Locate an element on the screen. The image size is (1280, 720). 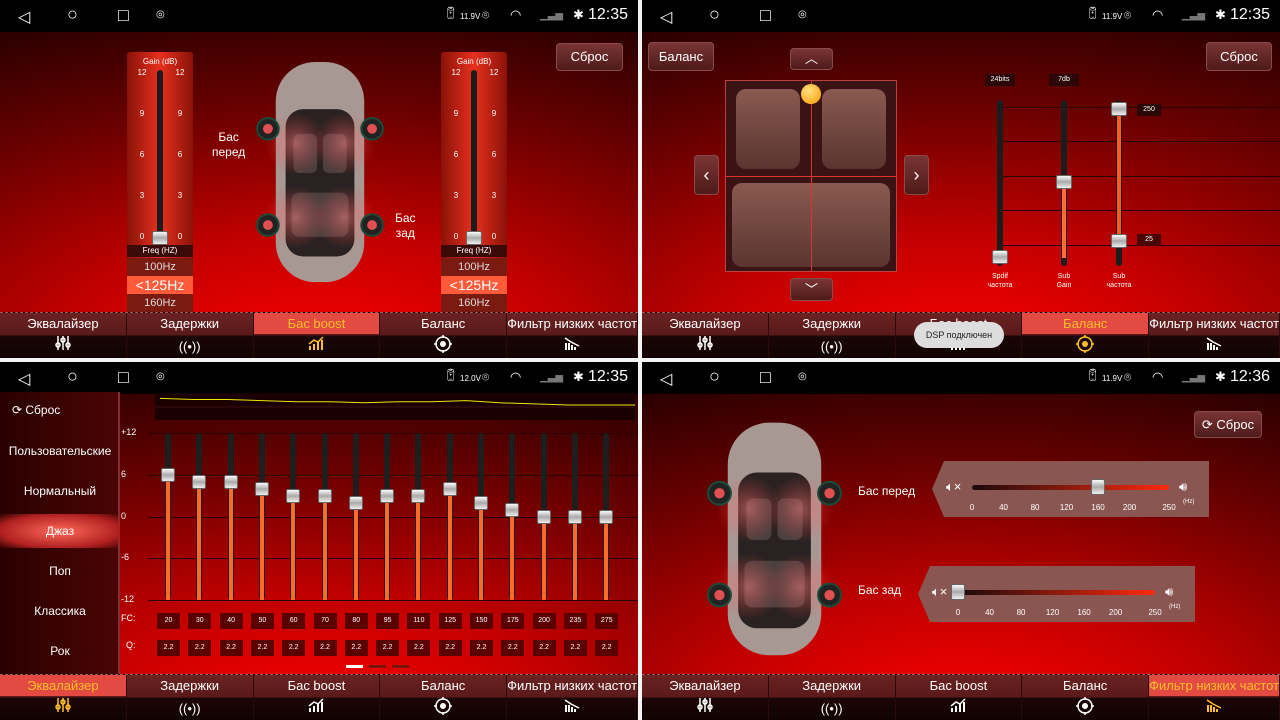
front-slider-track is located at coordinates (1070, 487).